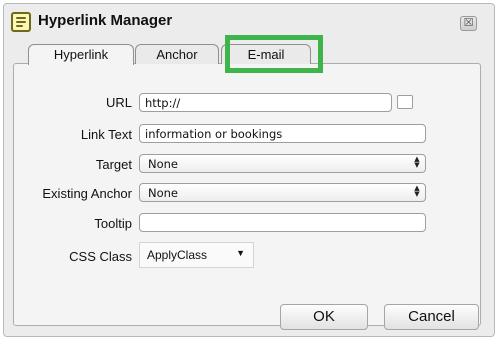 The image size is (499, 341). I want to click on cancel-button: Cancel, so click(431, 317).